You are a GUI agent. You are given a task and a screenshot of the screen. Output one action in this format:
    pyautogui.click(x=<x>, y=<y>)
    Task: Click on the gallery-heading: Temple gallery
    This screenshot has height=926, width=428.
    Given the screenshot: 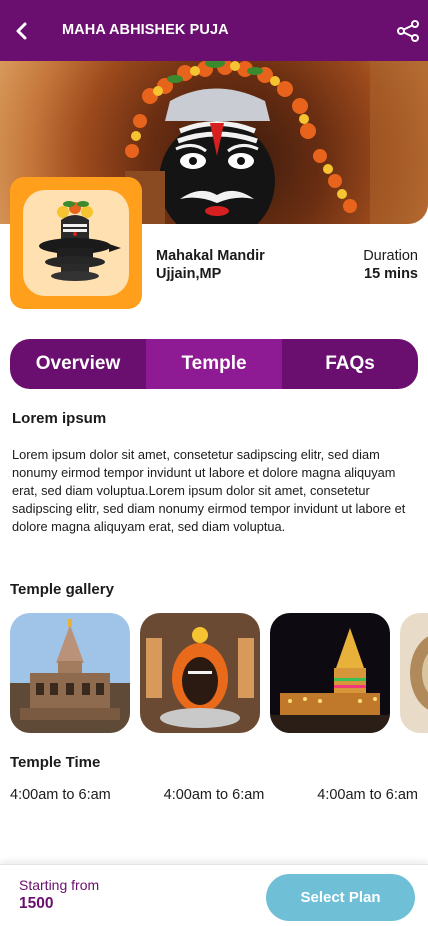 What is the action you would take?
    pyautogui.click(x=62, y=589)
    